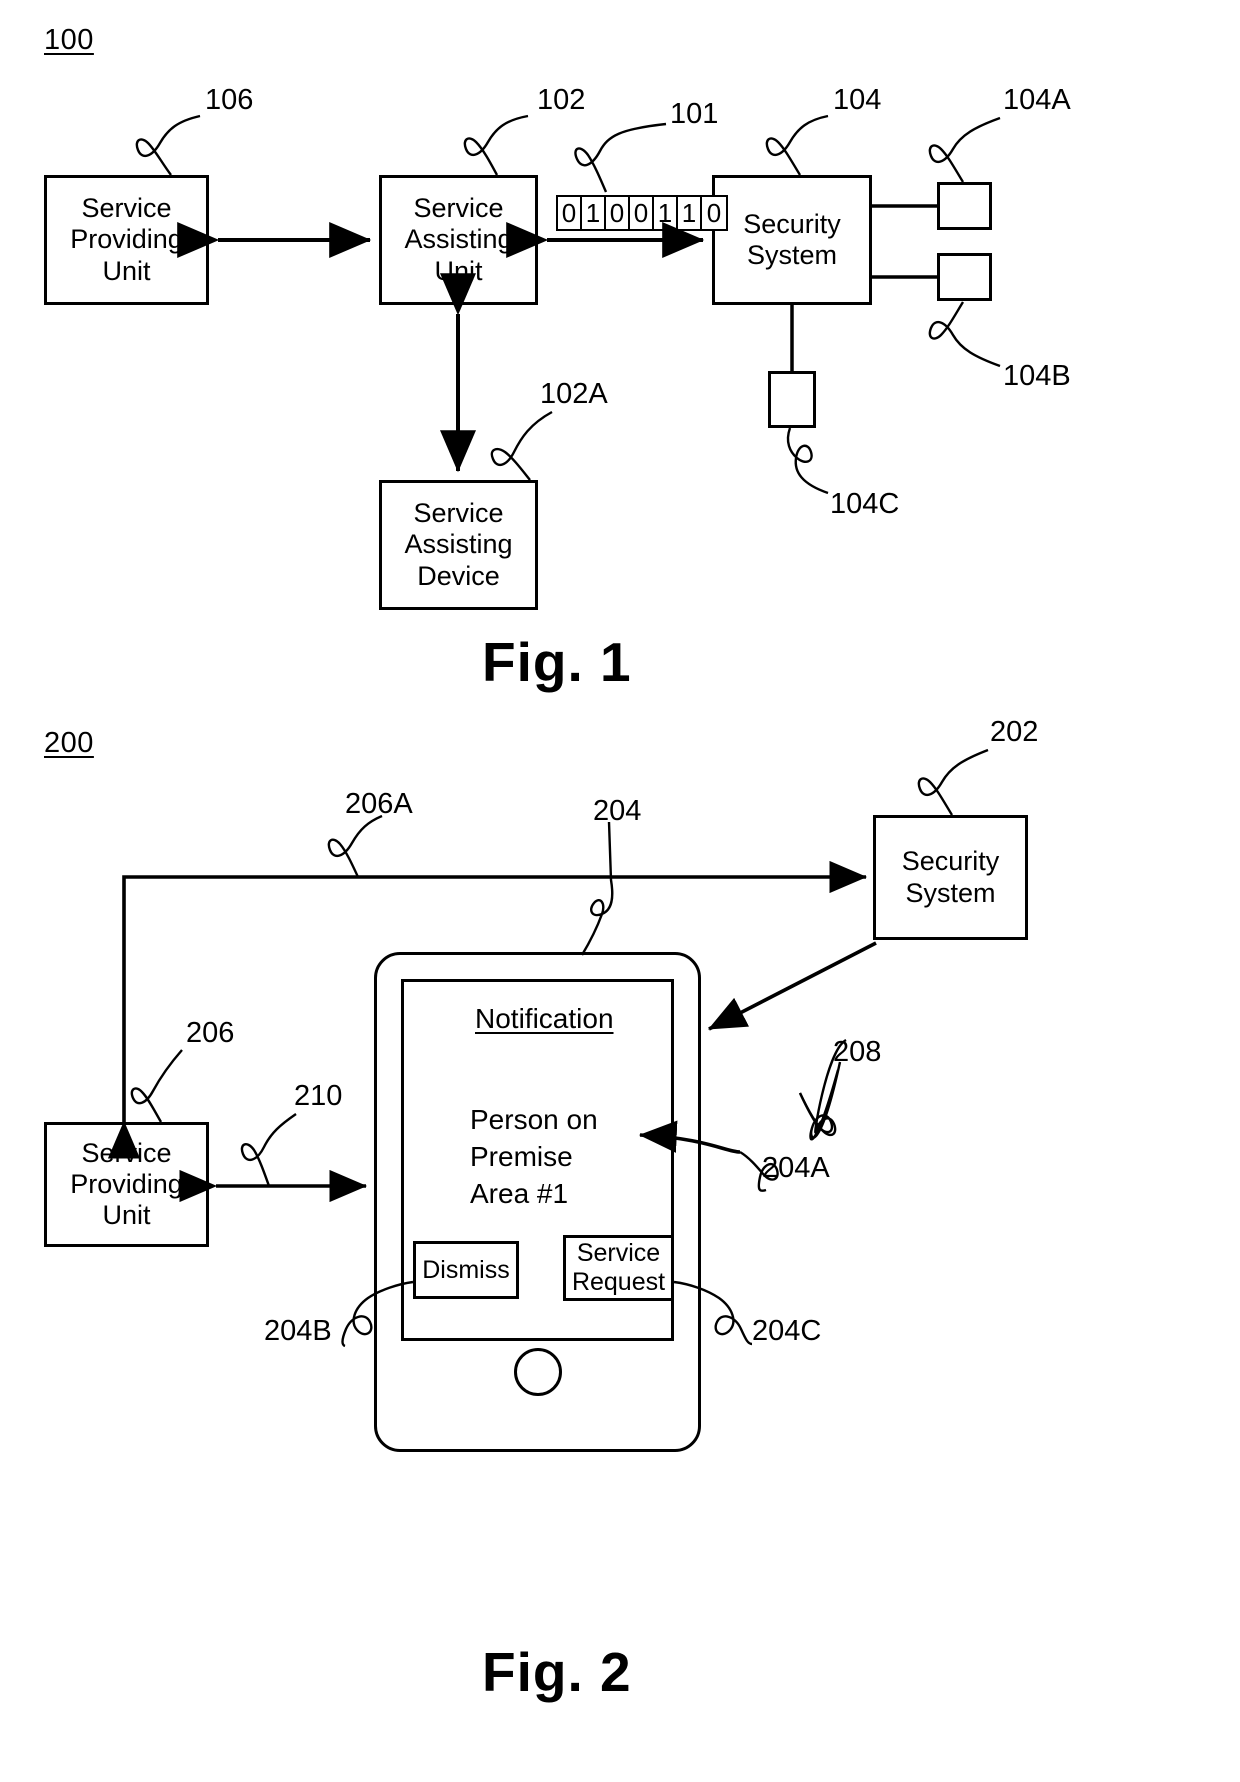  I want to click on block-line: Device, so click(458, 575).